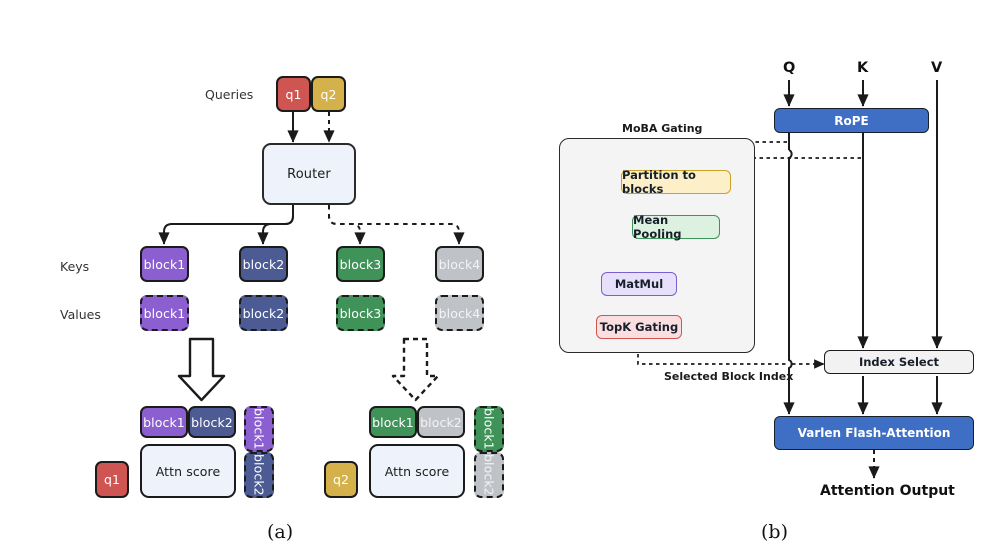 The width and height of the screenshot is (1000, 560). I want to click on attention-output-label: Attention Output, so click(887, 491).